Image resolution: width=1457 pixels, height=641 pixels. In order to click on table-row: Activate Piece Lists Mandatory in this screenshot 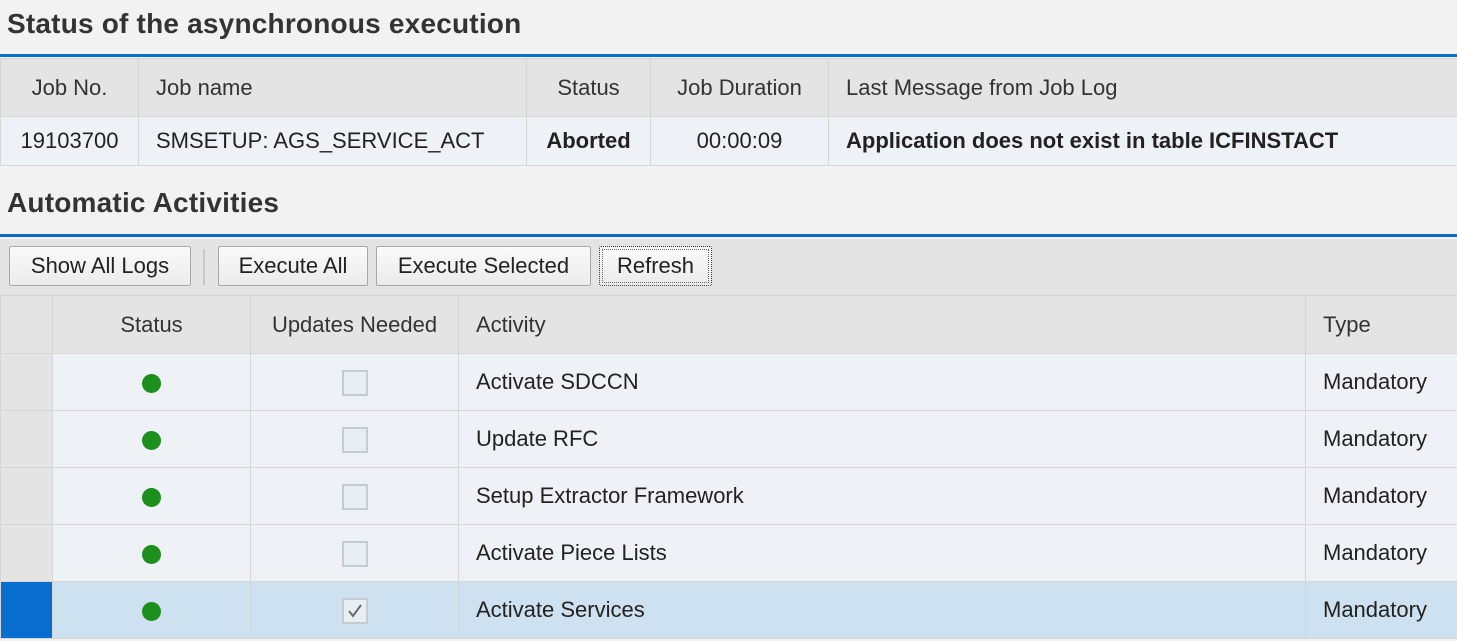, I will do `click(728, 553)`.